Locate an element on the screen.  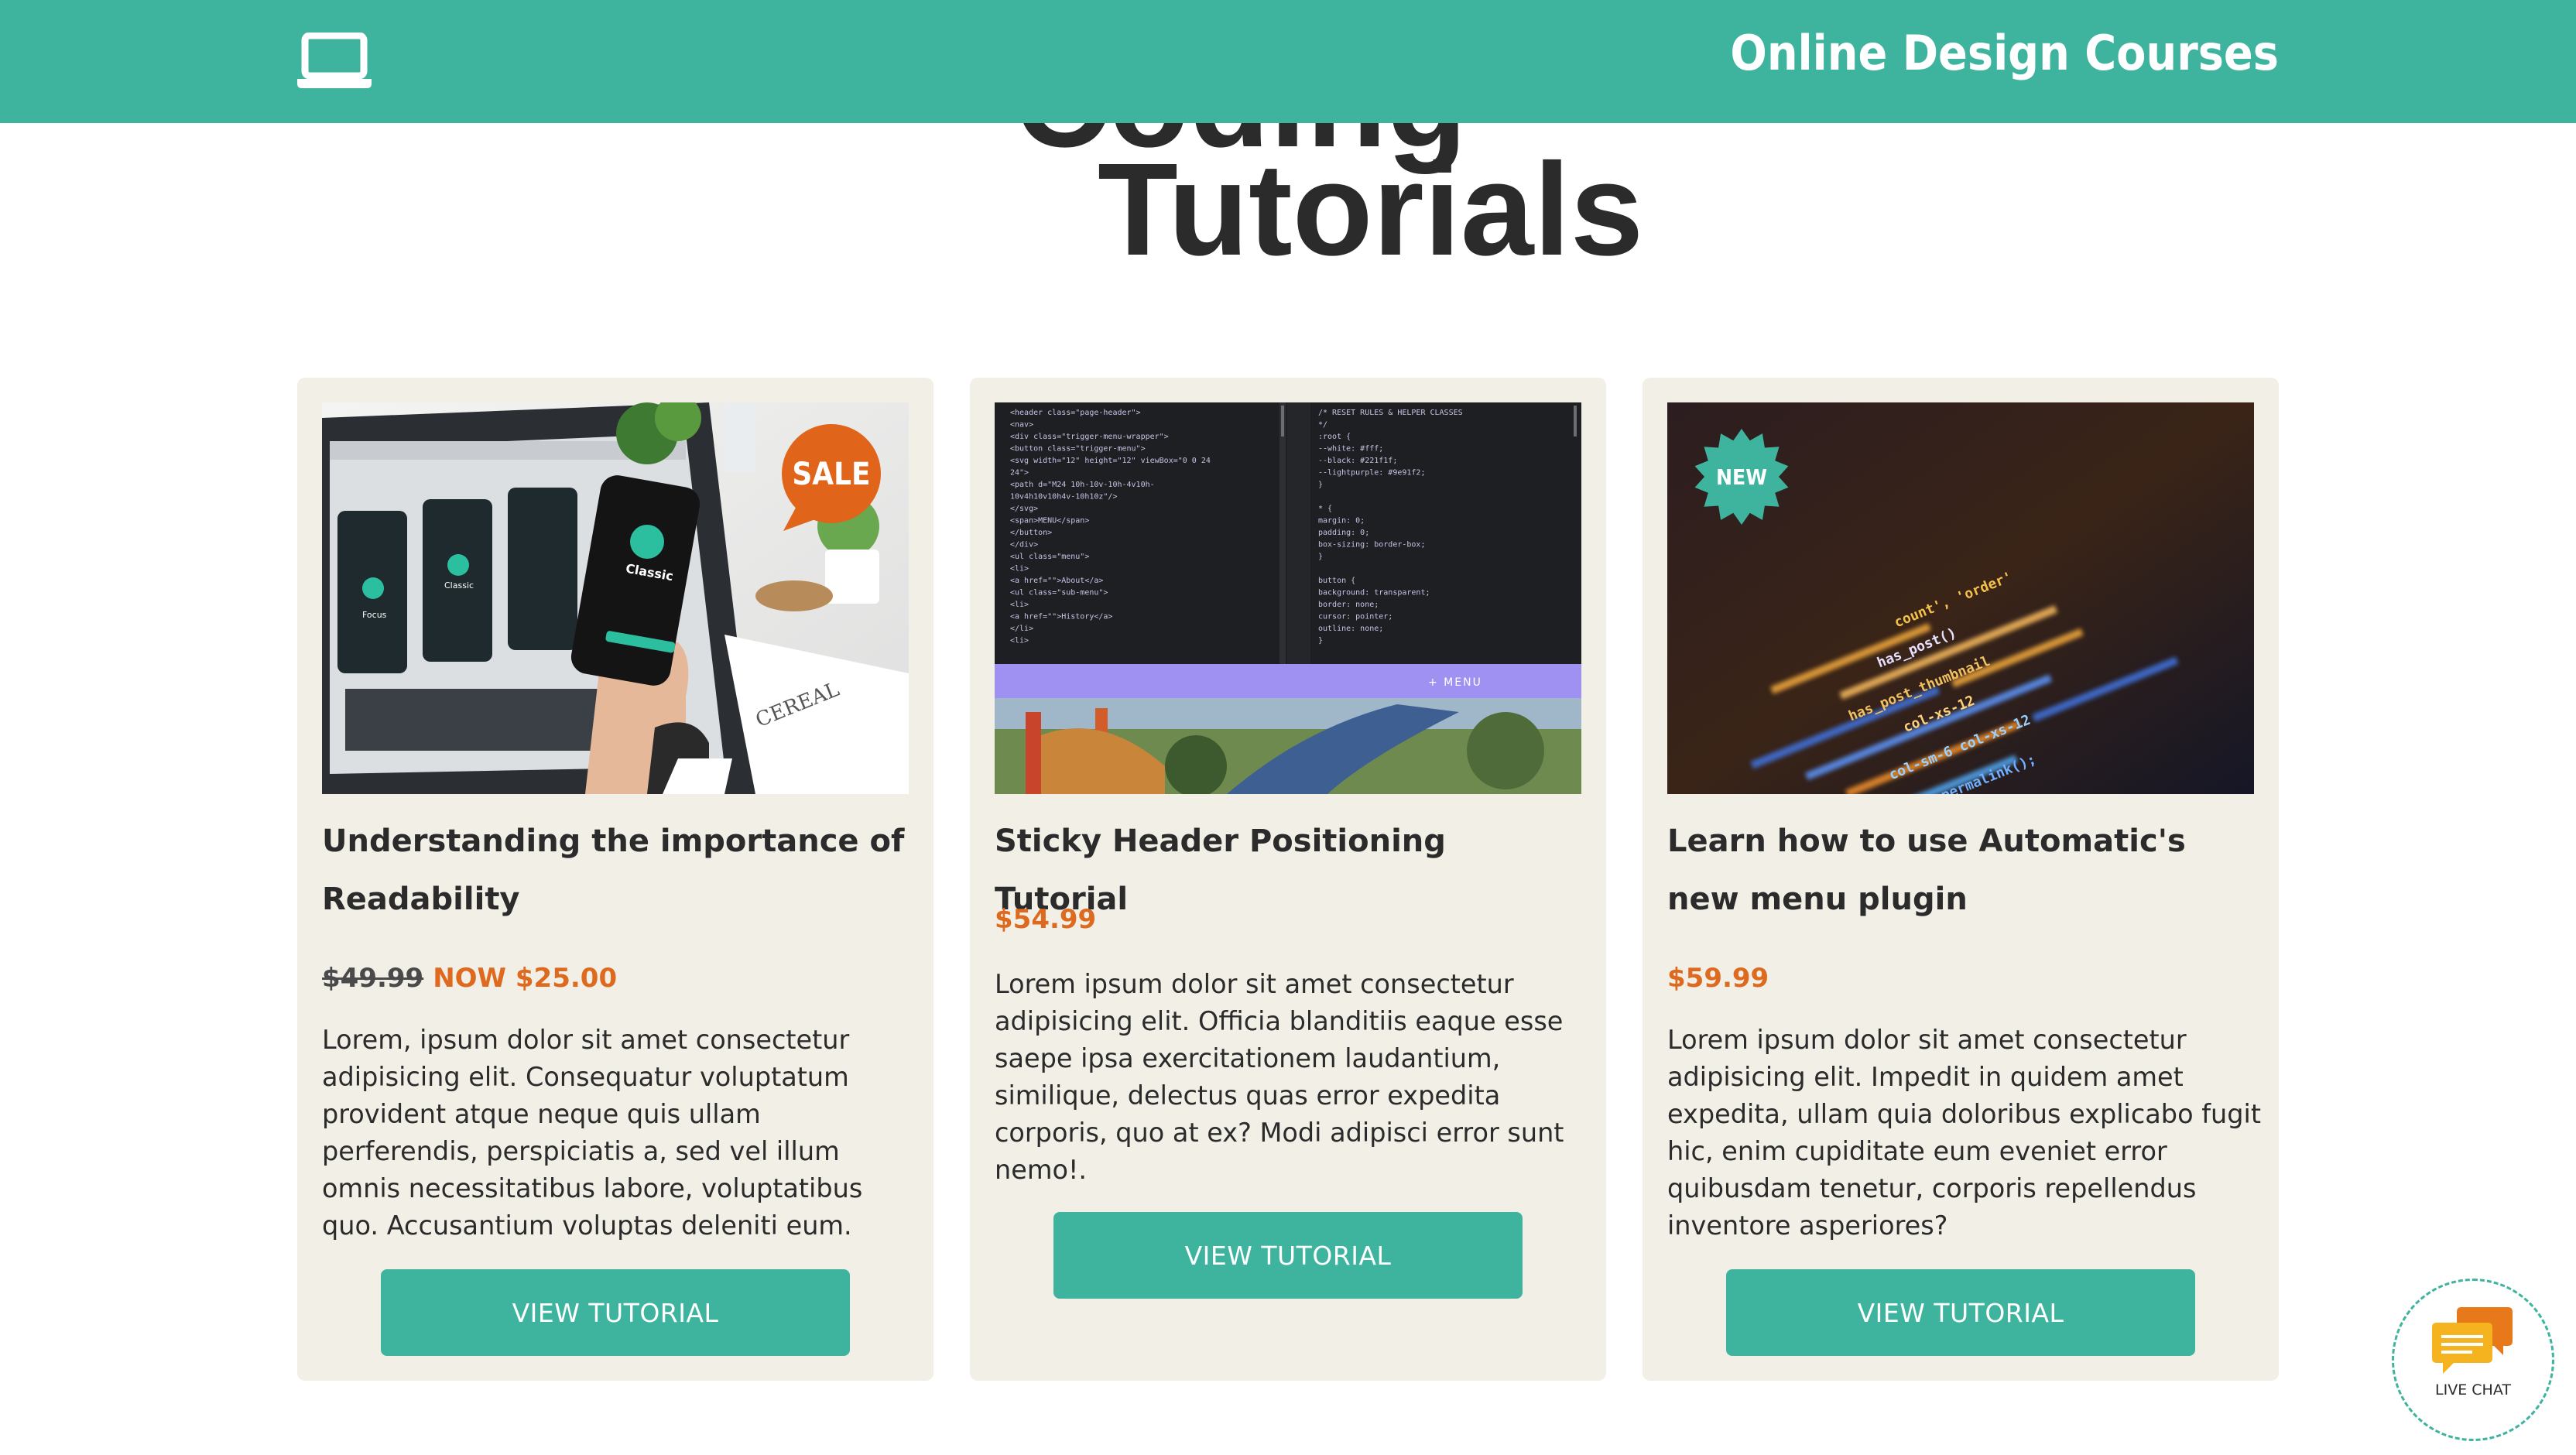
code-left-line: </div> is located at coordinates (1024, 545).